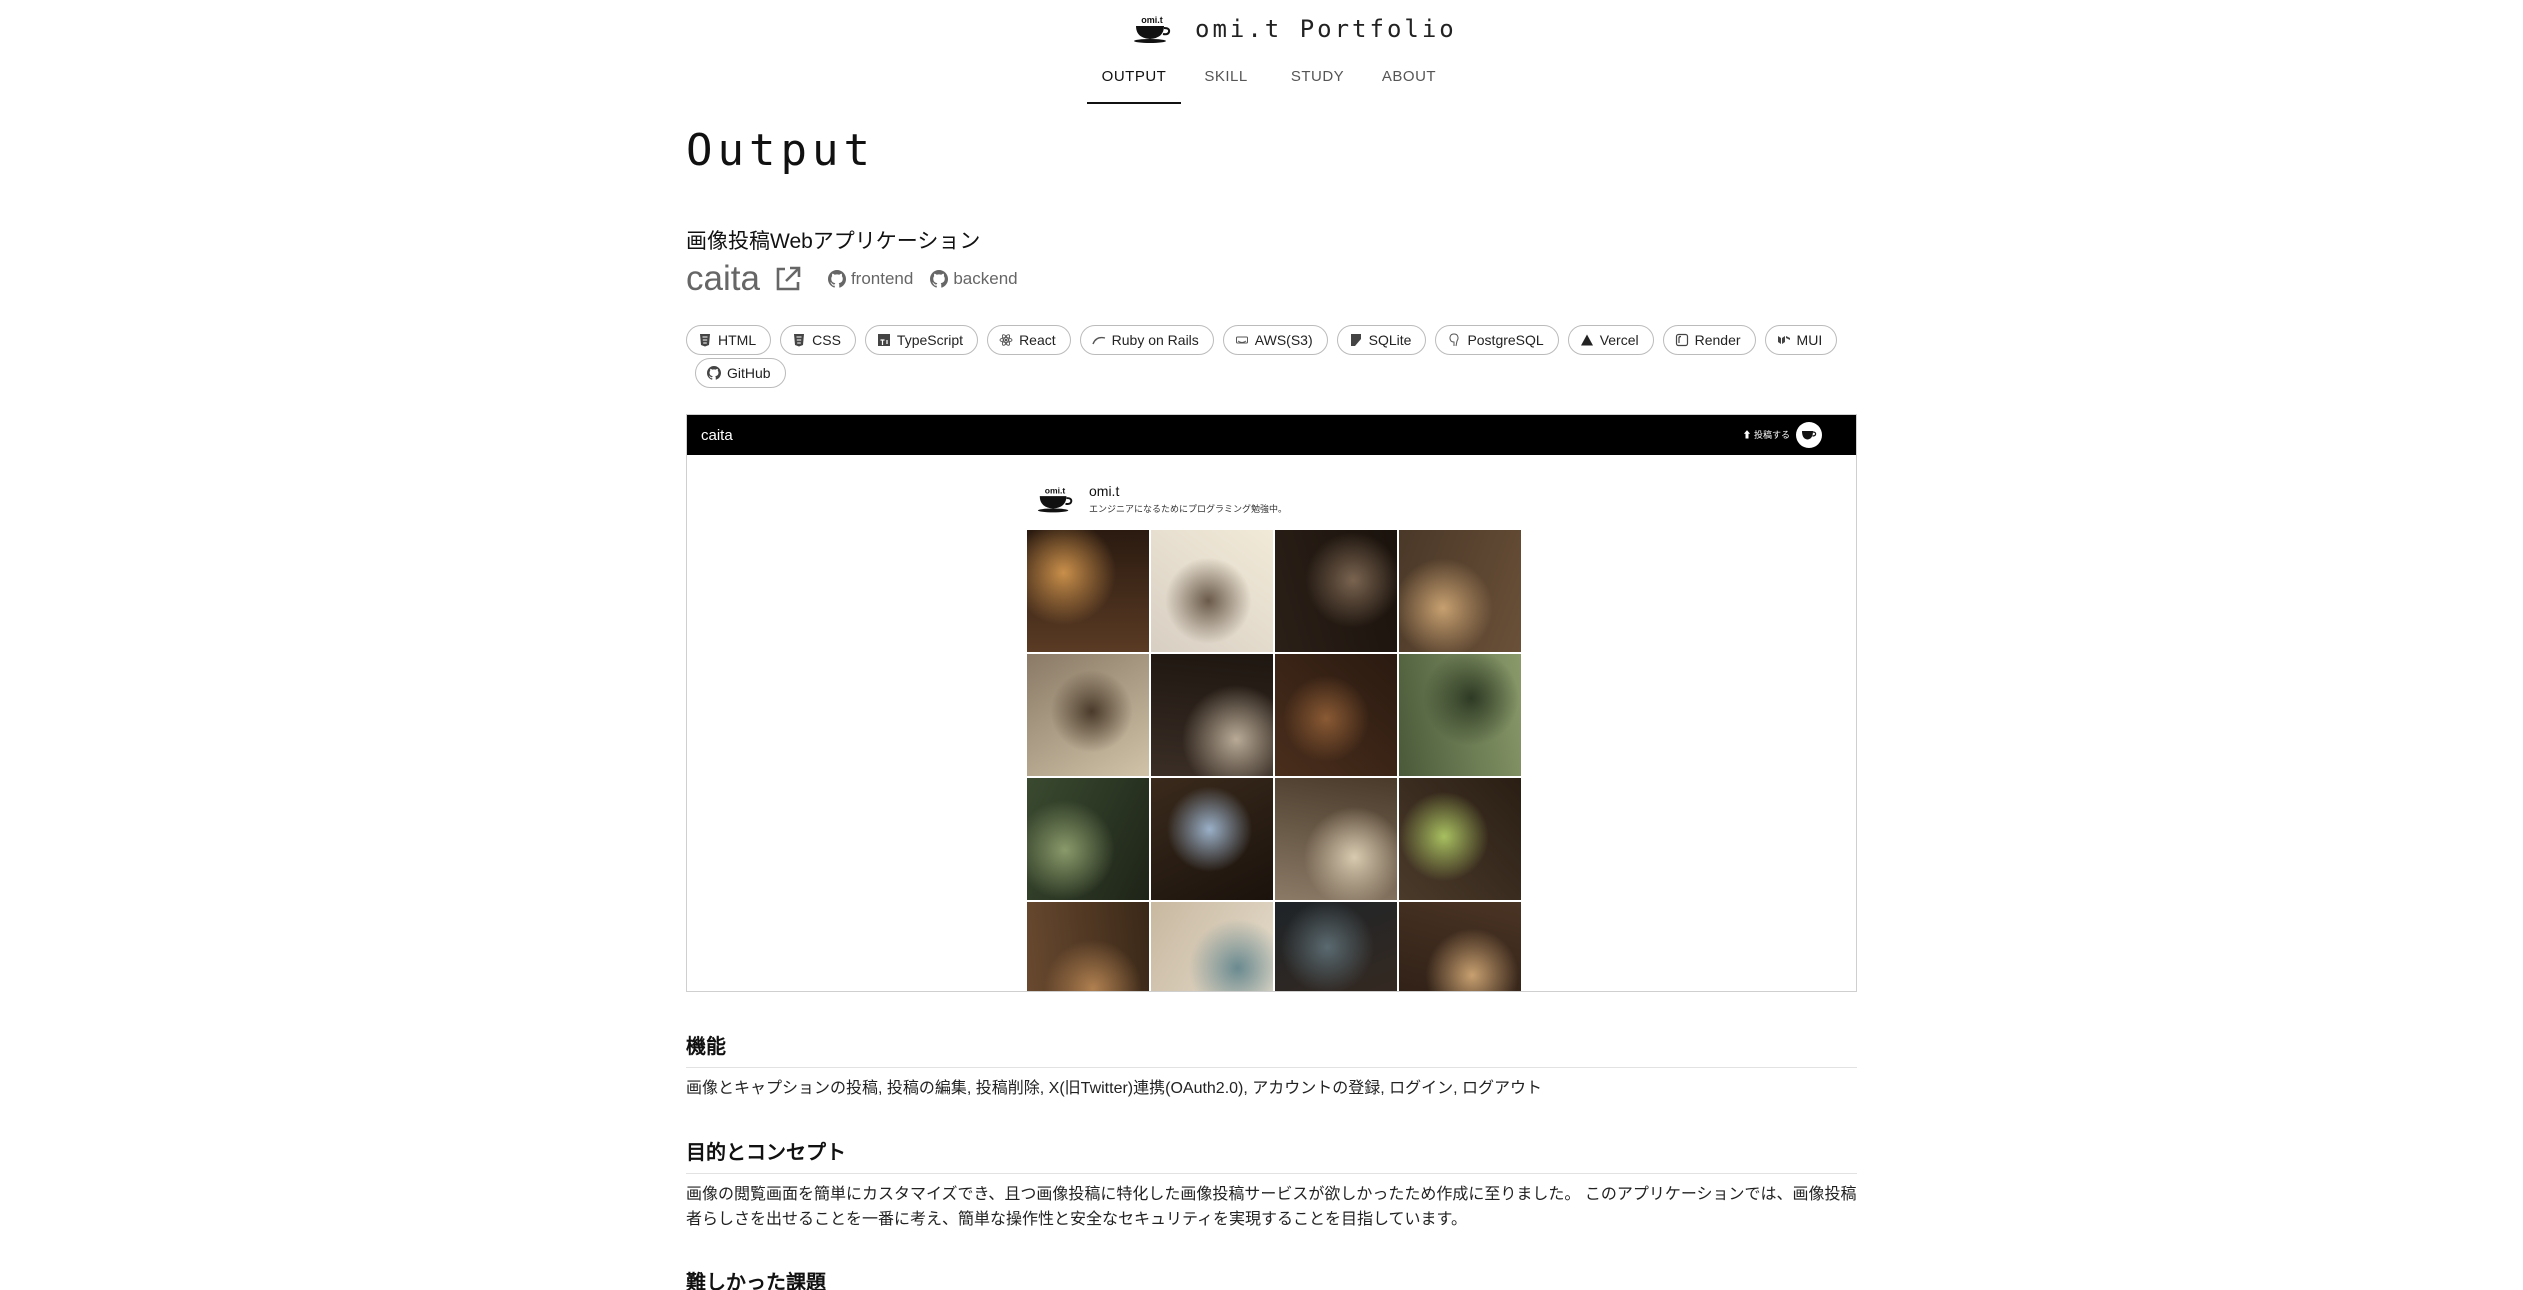 This screenshot has height=1290, width=2523. I want to click on tag-label: React, so click(1037, 340).